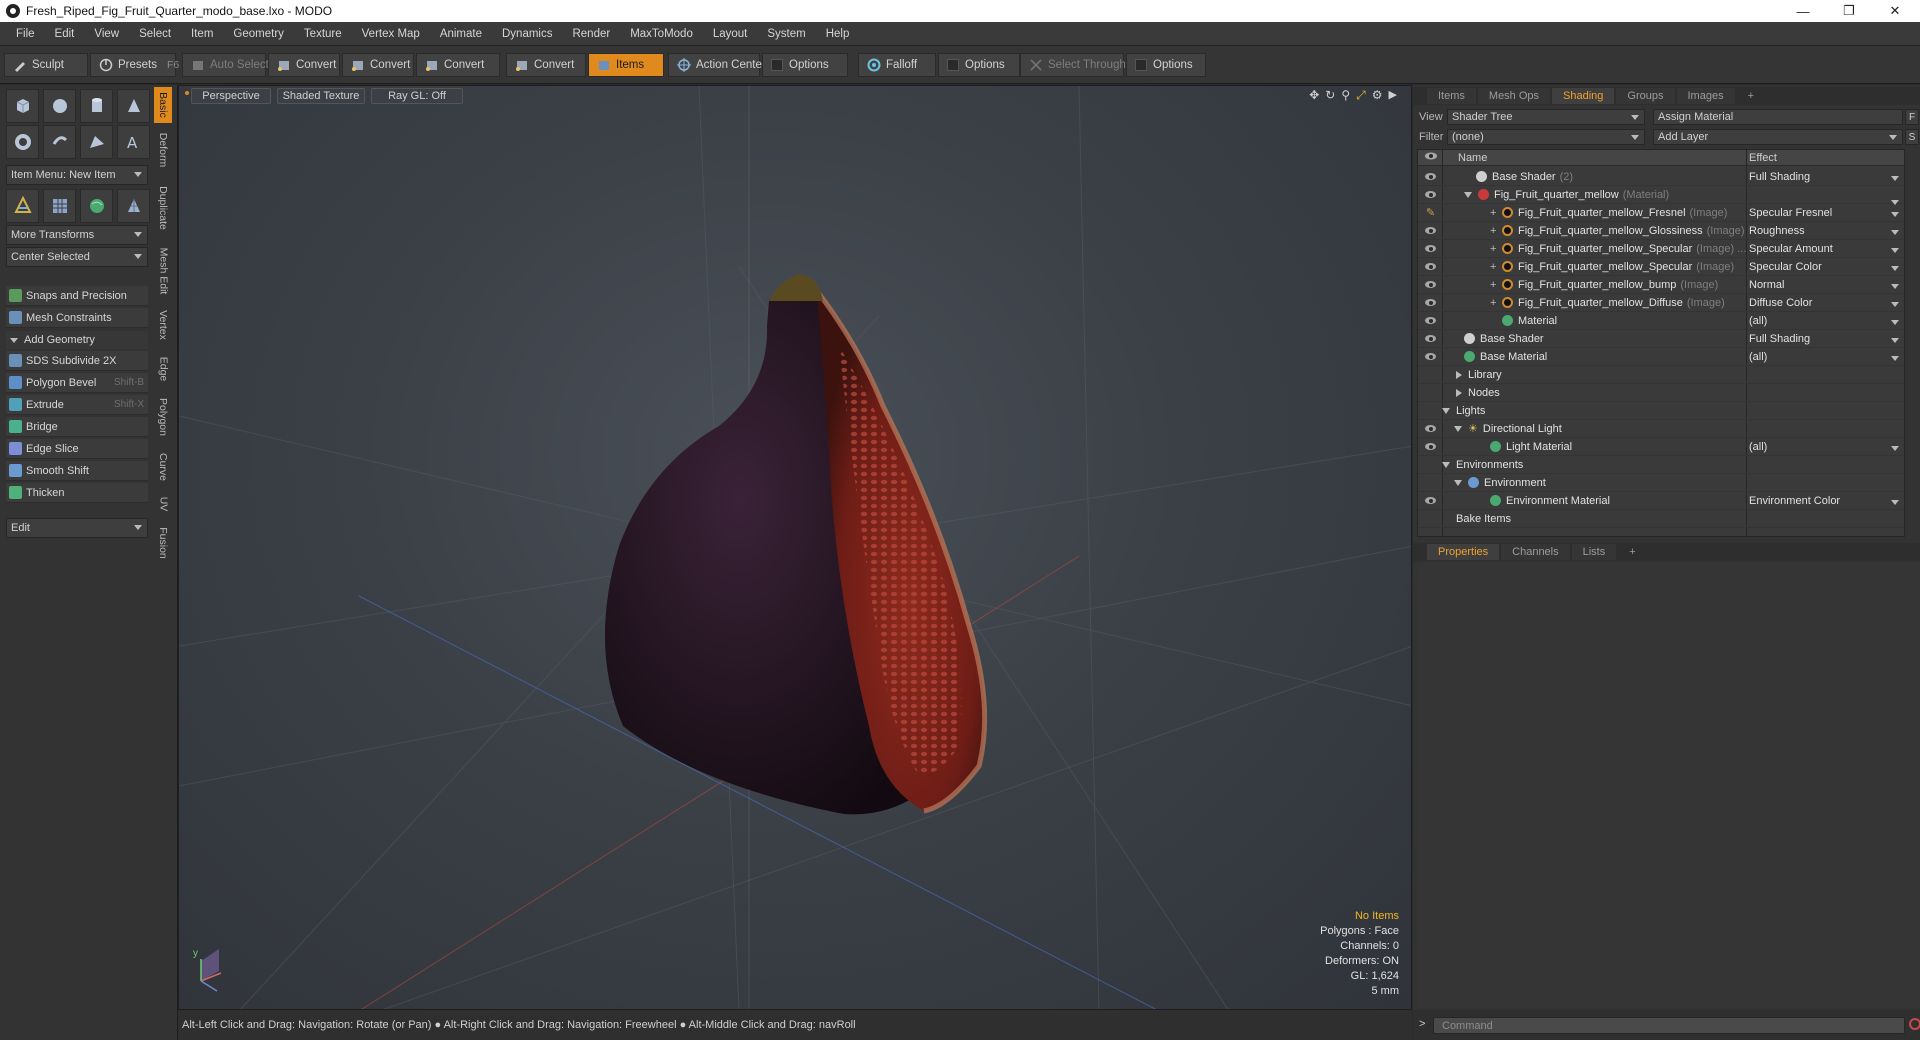 This screenshot has width=1920, height=1040. Describe the element at coordinates (1661, 429) in the screenshot. I see `tree-row-directional-light: ☀ Directional Light` at that location.